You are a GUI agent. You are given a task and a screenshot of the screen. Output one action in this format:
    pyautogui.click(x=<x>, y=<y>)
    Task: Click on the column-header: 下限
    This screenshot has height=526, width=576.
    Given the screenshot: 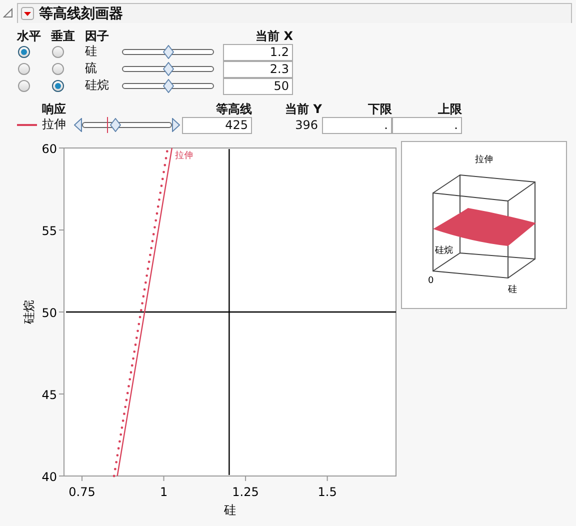 What is the action you would take?
    pyautogui.click(x=379, y=109)
    